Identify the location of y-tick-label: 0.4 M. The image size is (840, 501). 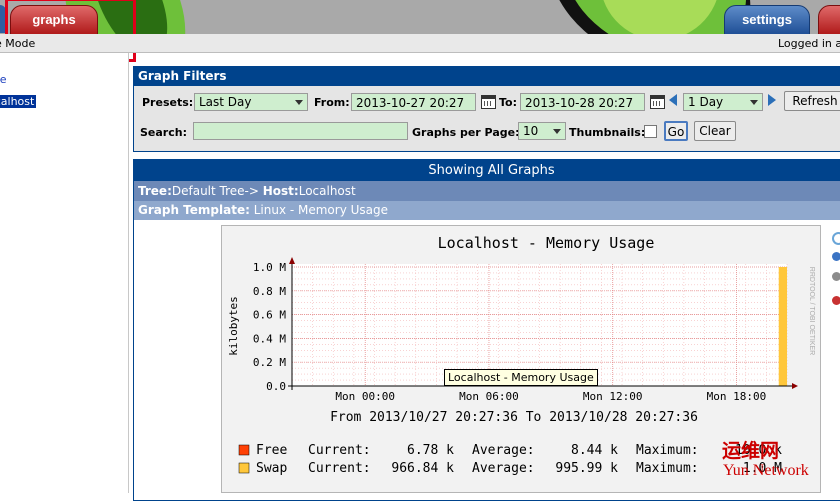
(269, 338).